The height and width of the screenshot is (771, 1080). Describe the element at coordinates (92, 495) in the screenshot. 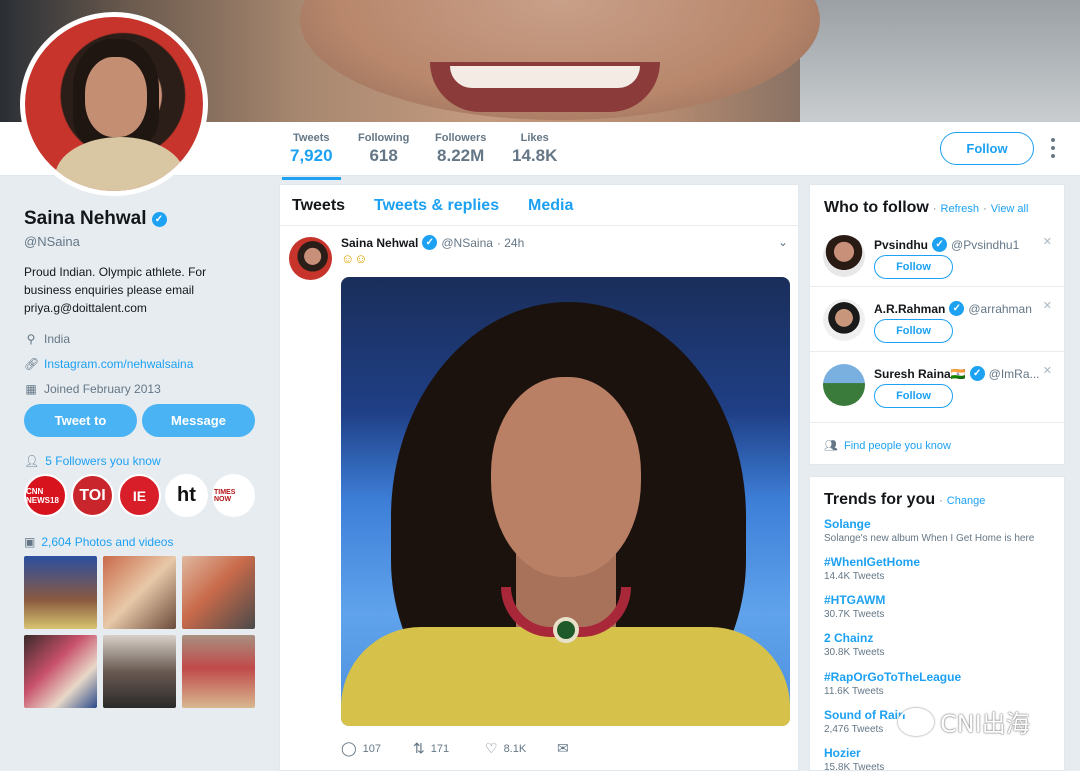

I see `toi-avatar: TOI` at that location.